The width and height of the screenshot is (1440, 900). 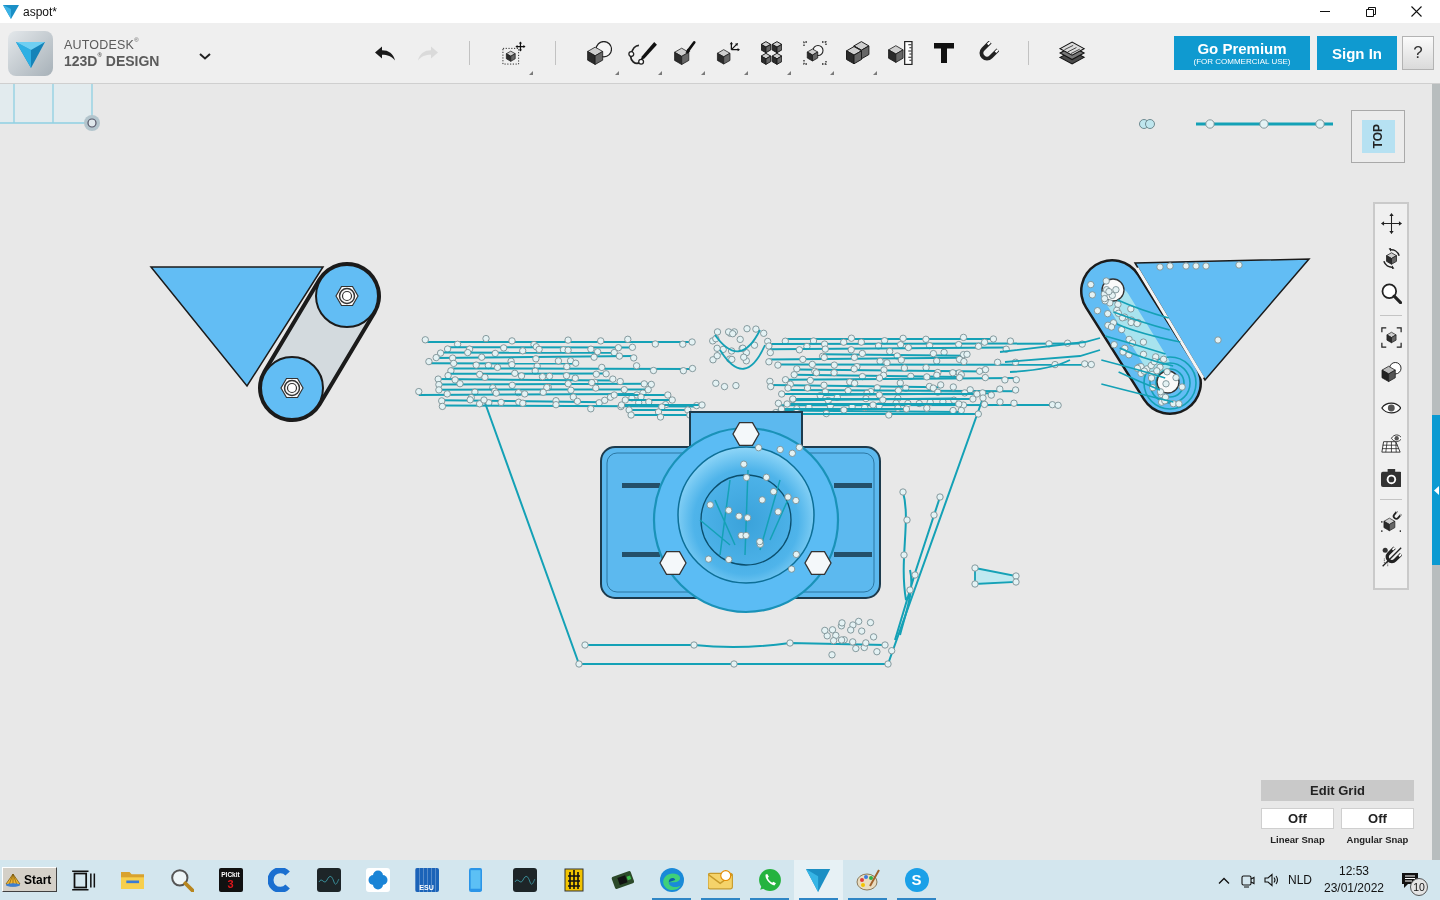 What do you see at coordinates (230, 884) in the screenshot?
I see `logo-text: 3` at bounding box center [230, 884].